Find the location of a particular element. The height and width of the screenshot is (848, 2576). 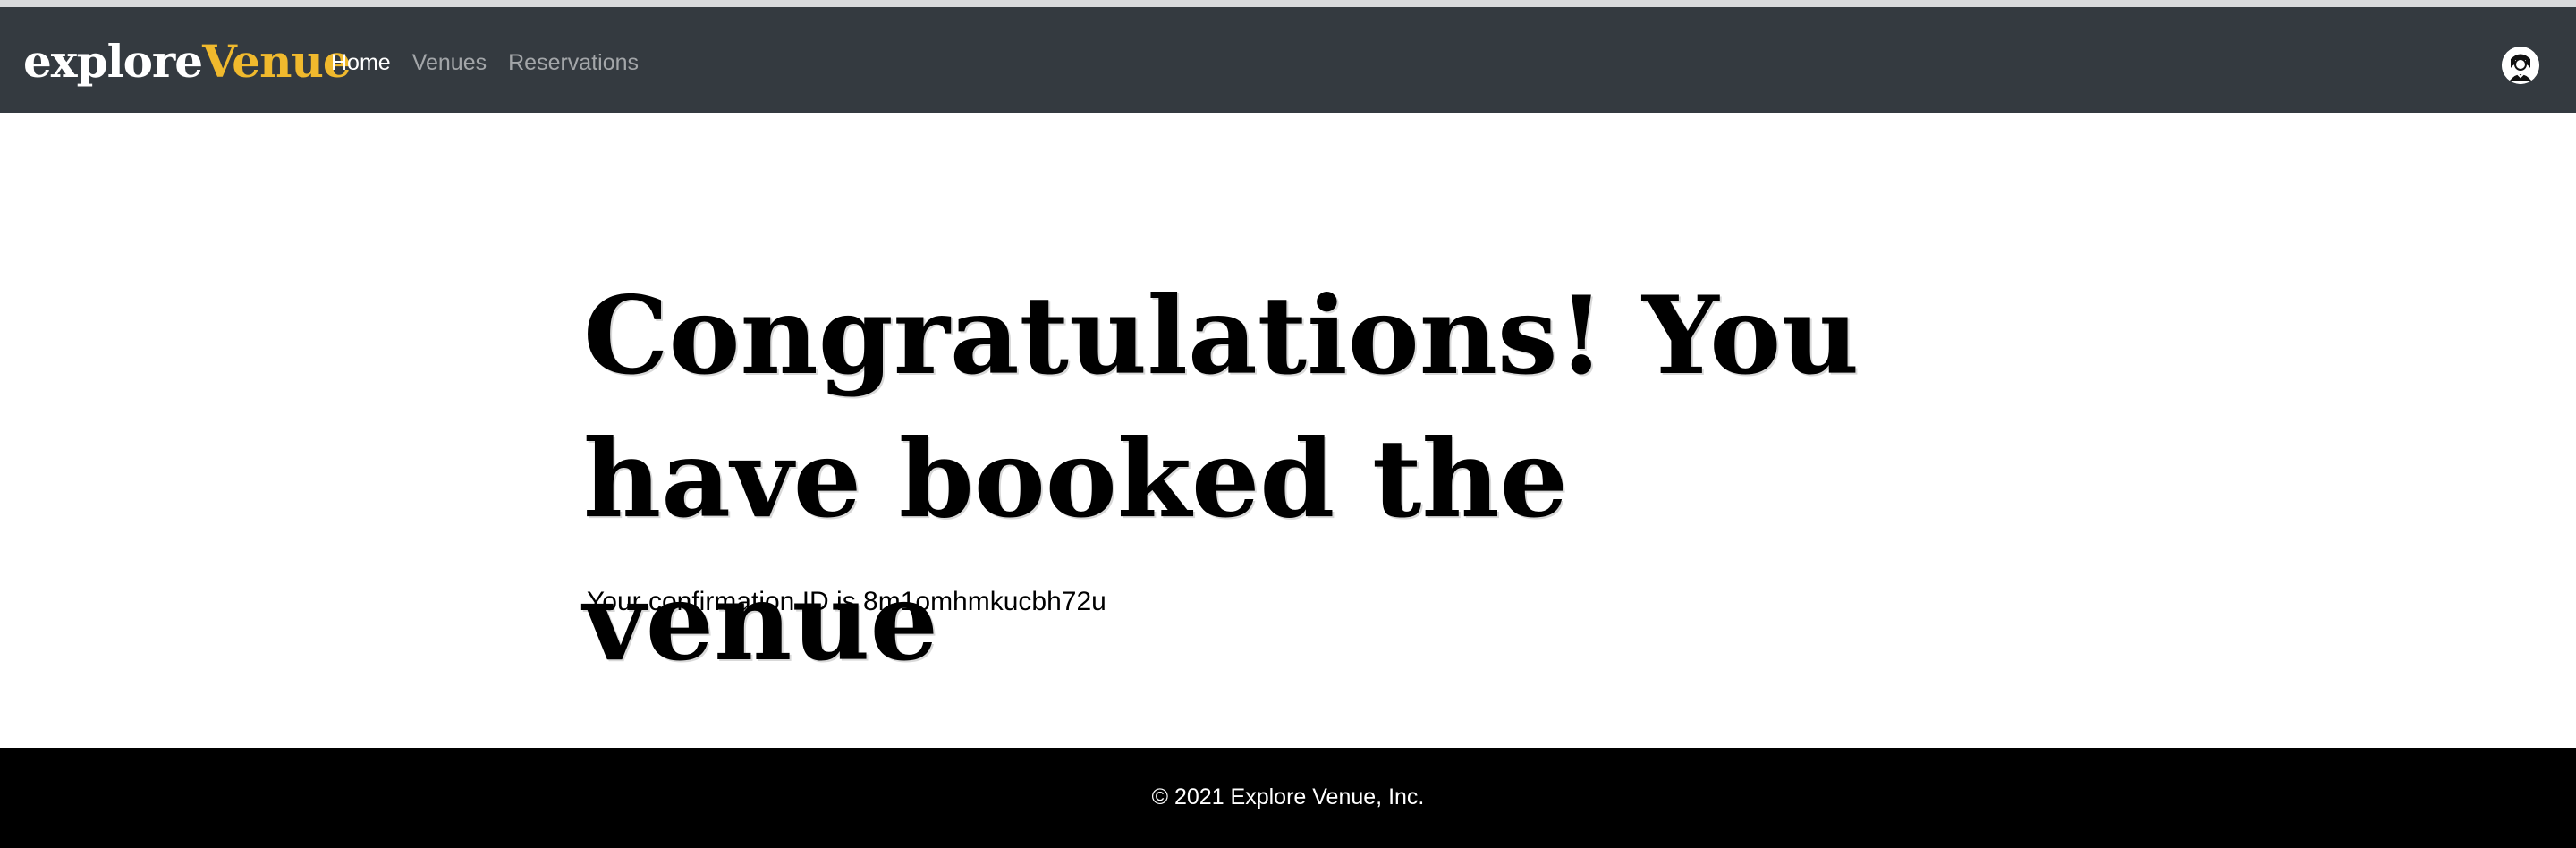

user-avatar-glyph is located at coordinates (2520, 65).